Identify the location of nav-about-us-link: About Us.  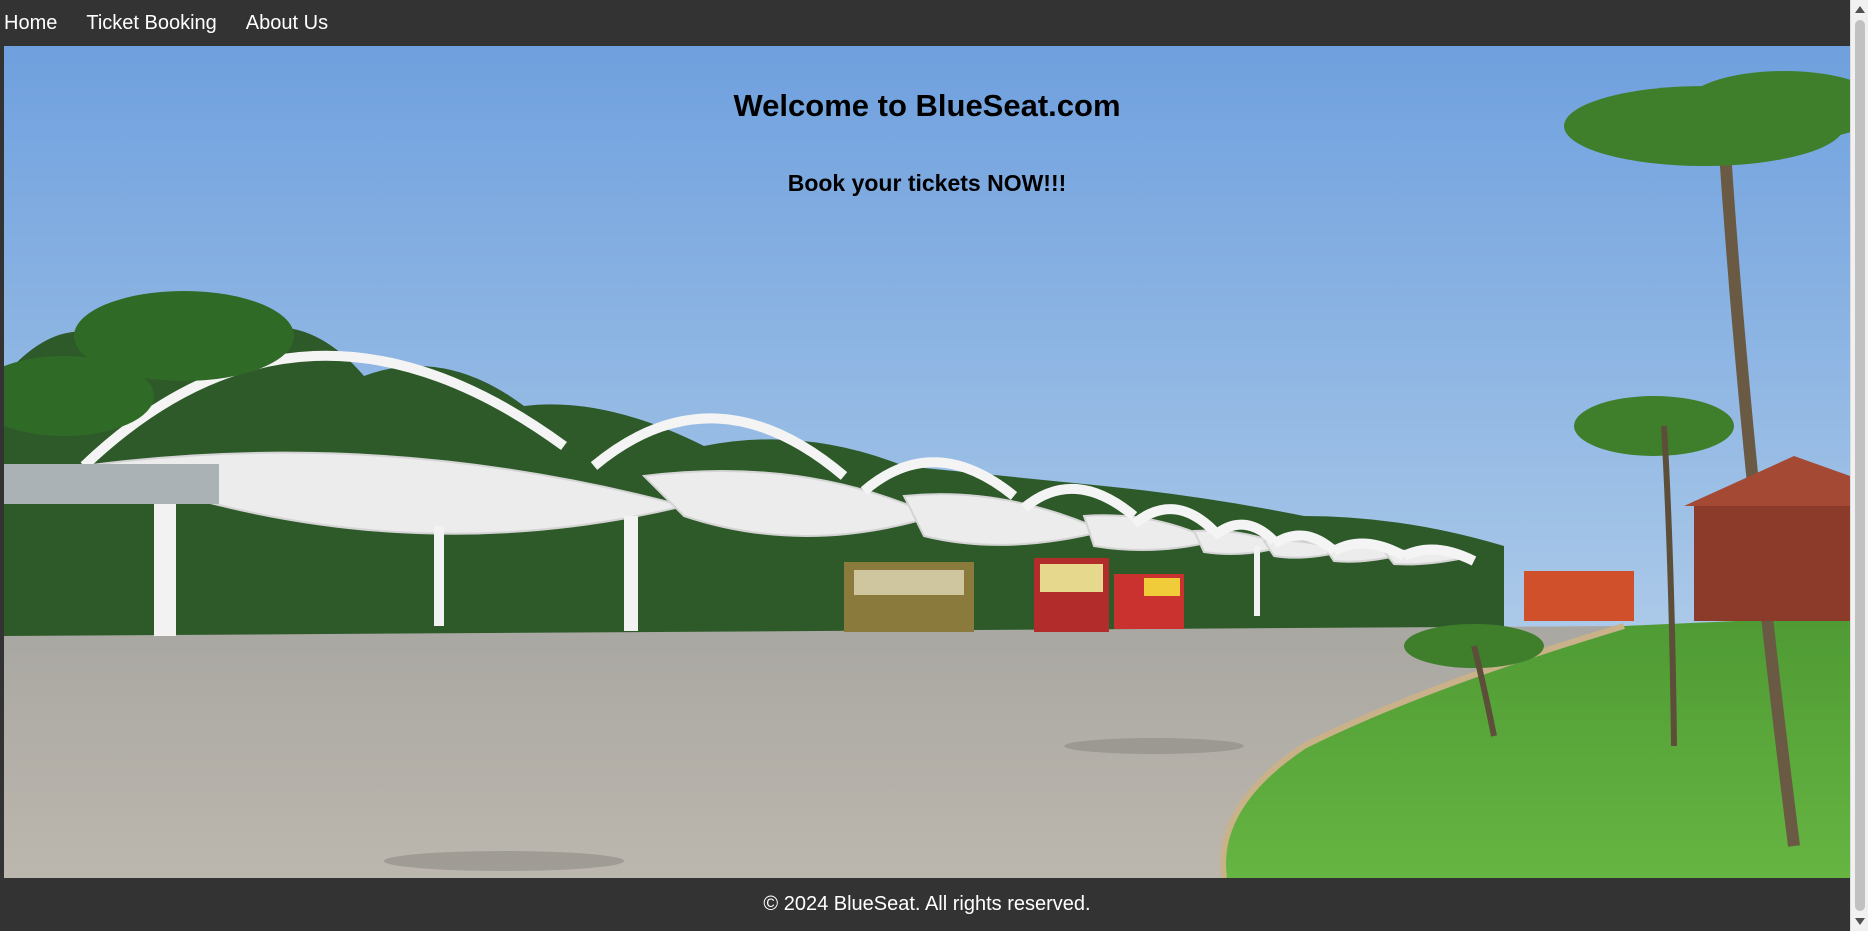
(287, 23).